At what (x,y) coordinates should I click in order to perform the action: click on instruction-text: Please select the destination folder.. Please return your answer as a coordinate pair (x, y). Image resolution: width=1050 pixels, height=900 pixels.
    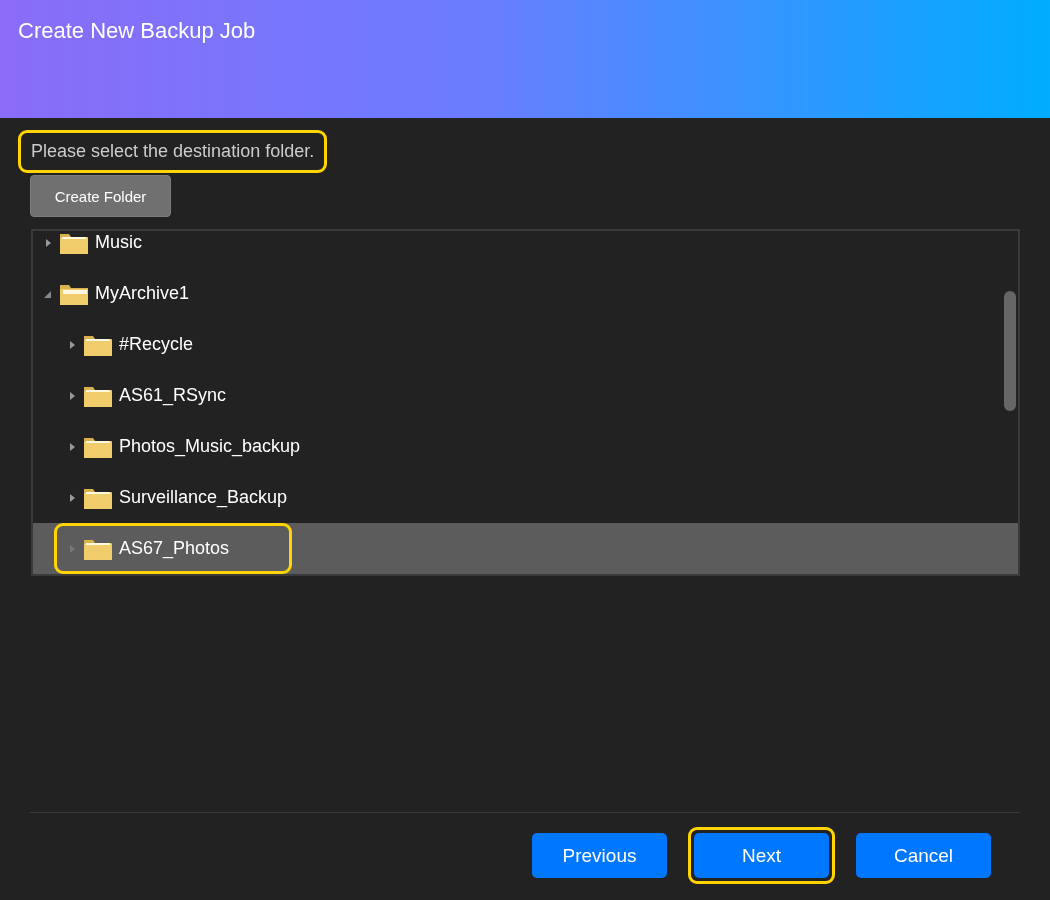
    Looking at the image, I should click on (173, 151).